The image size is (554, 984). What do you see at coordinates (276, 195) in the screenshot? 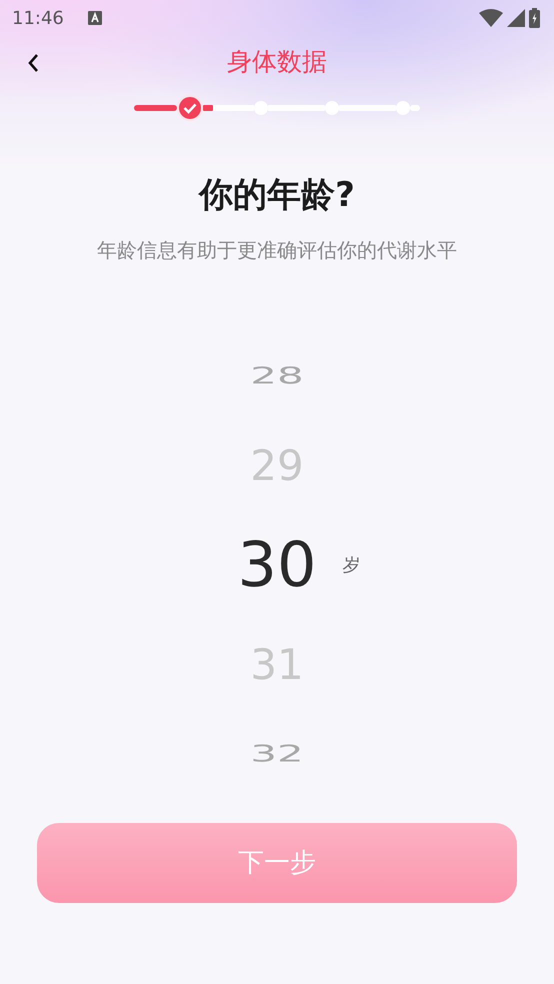
I see `question-title: 你的年龄?` at bounding box center [276, 195].